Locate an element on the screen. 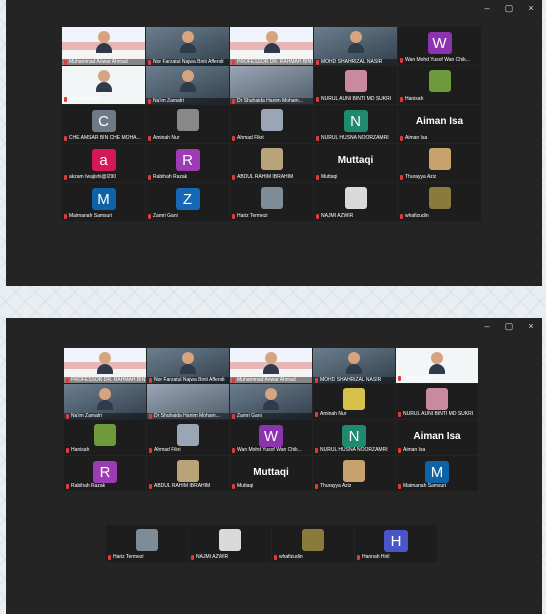 This screenshot has height=614, width=546. participant-tile: H Hannah Hiril is located at coordinates (396, 543).